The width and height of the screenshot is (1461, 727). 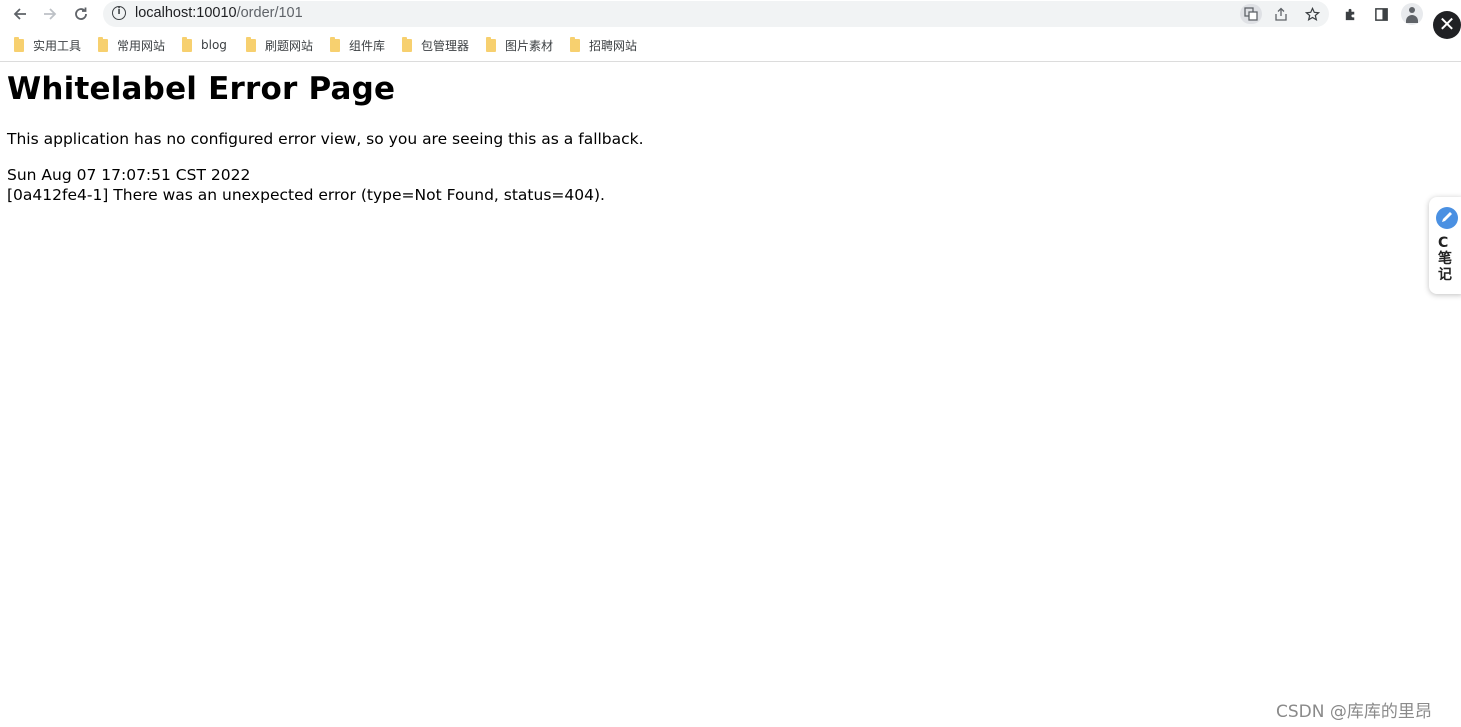 What do you see at coordinates (214, 45) in the screenshot?
I see `bookmark-label: blog` at bounding box center [214, 45].